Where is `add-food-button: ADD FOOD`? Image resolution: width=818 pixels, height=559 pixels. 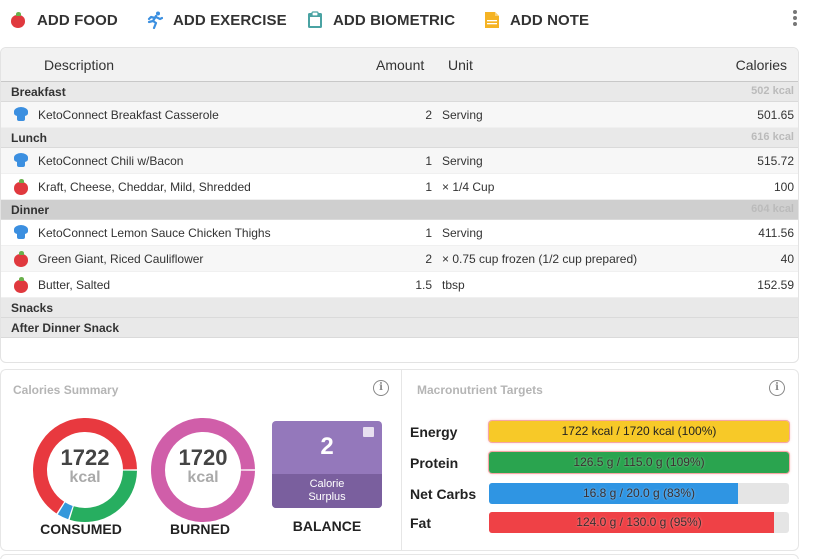 add-food-button: ADD FOOD is located at coordinates (64, 20).